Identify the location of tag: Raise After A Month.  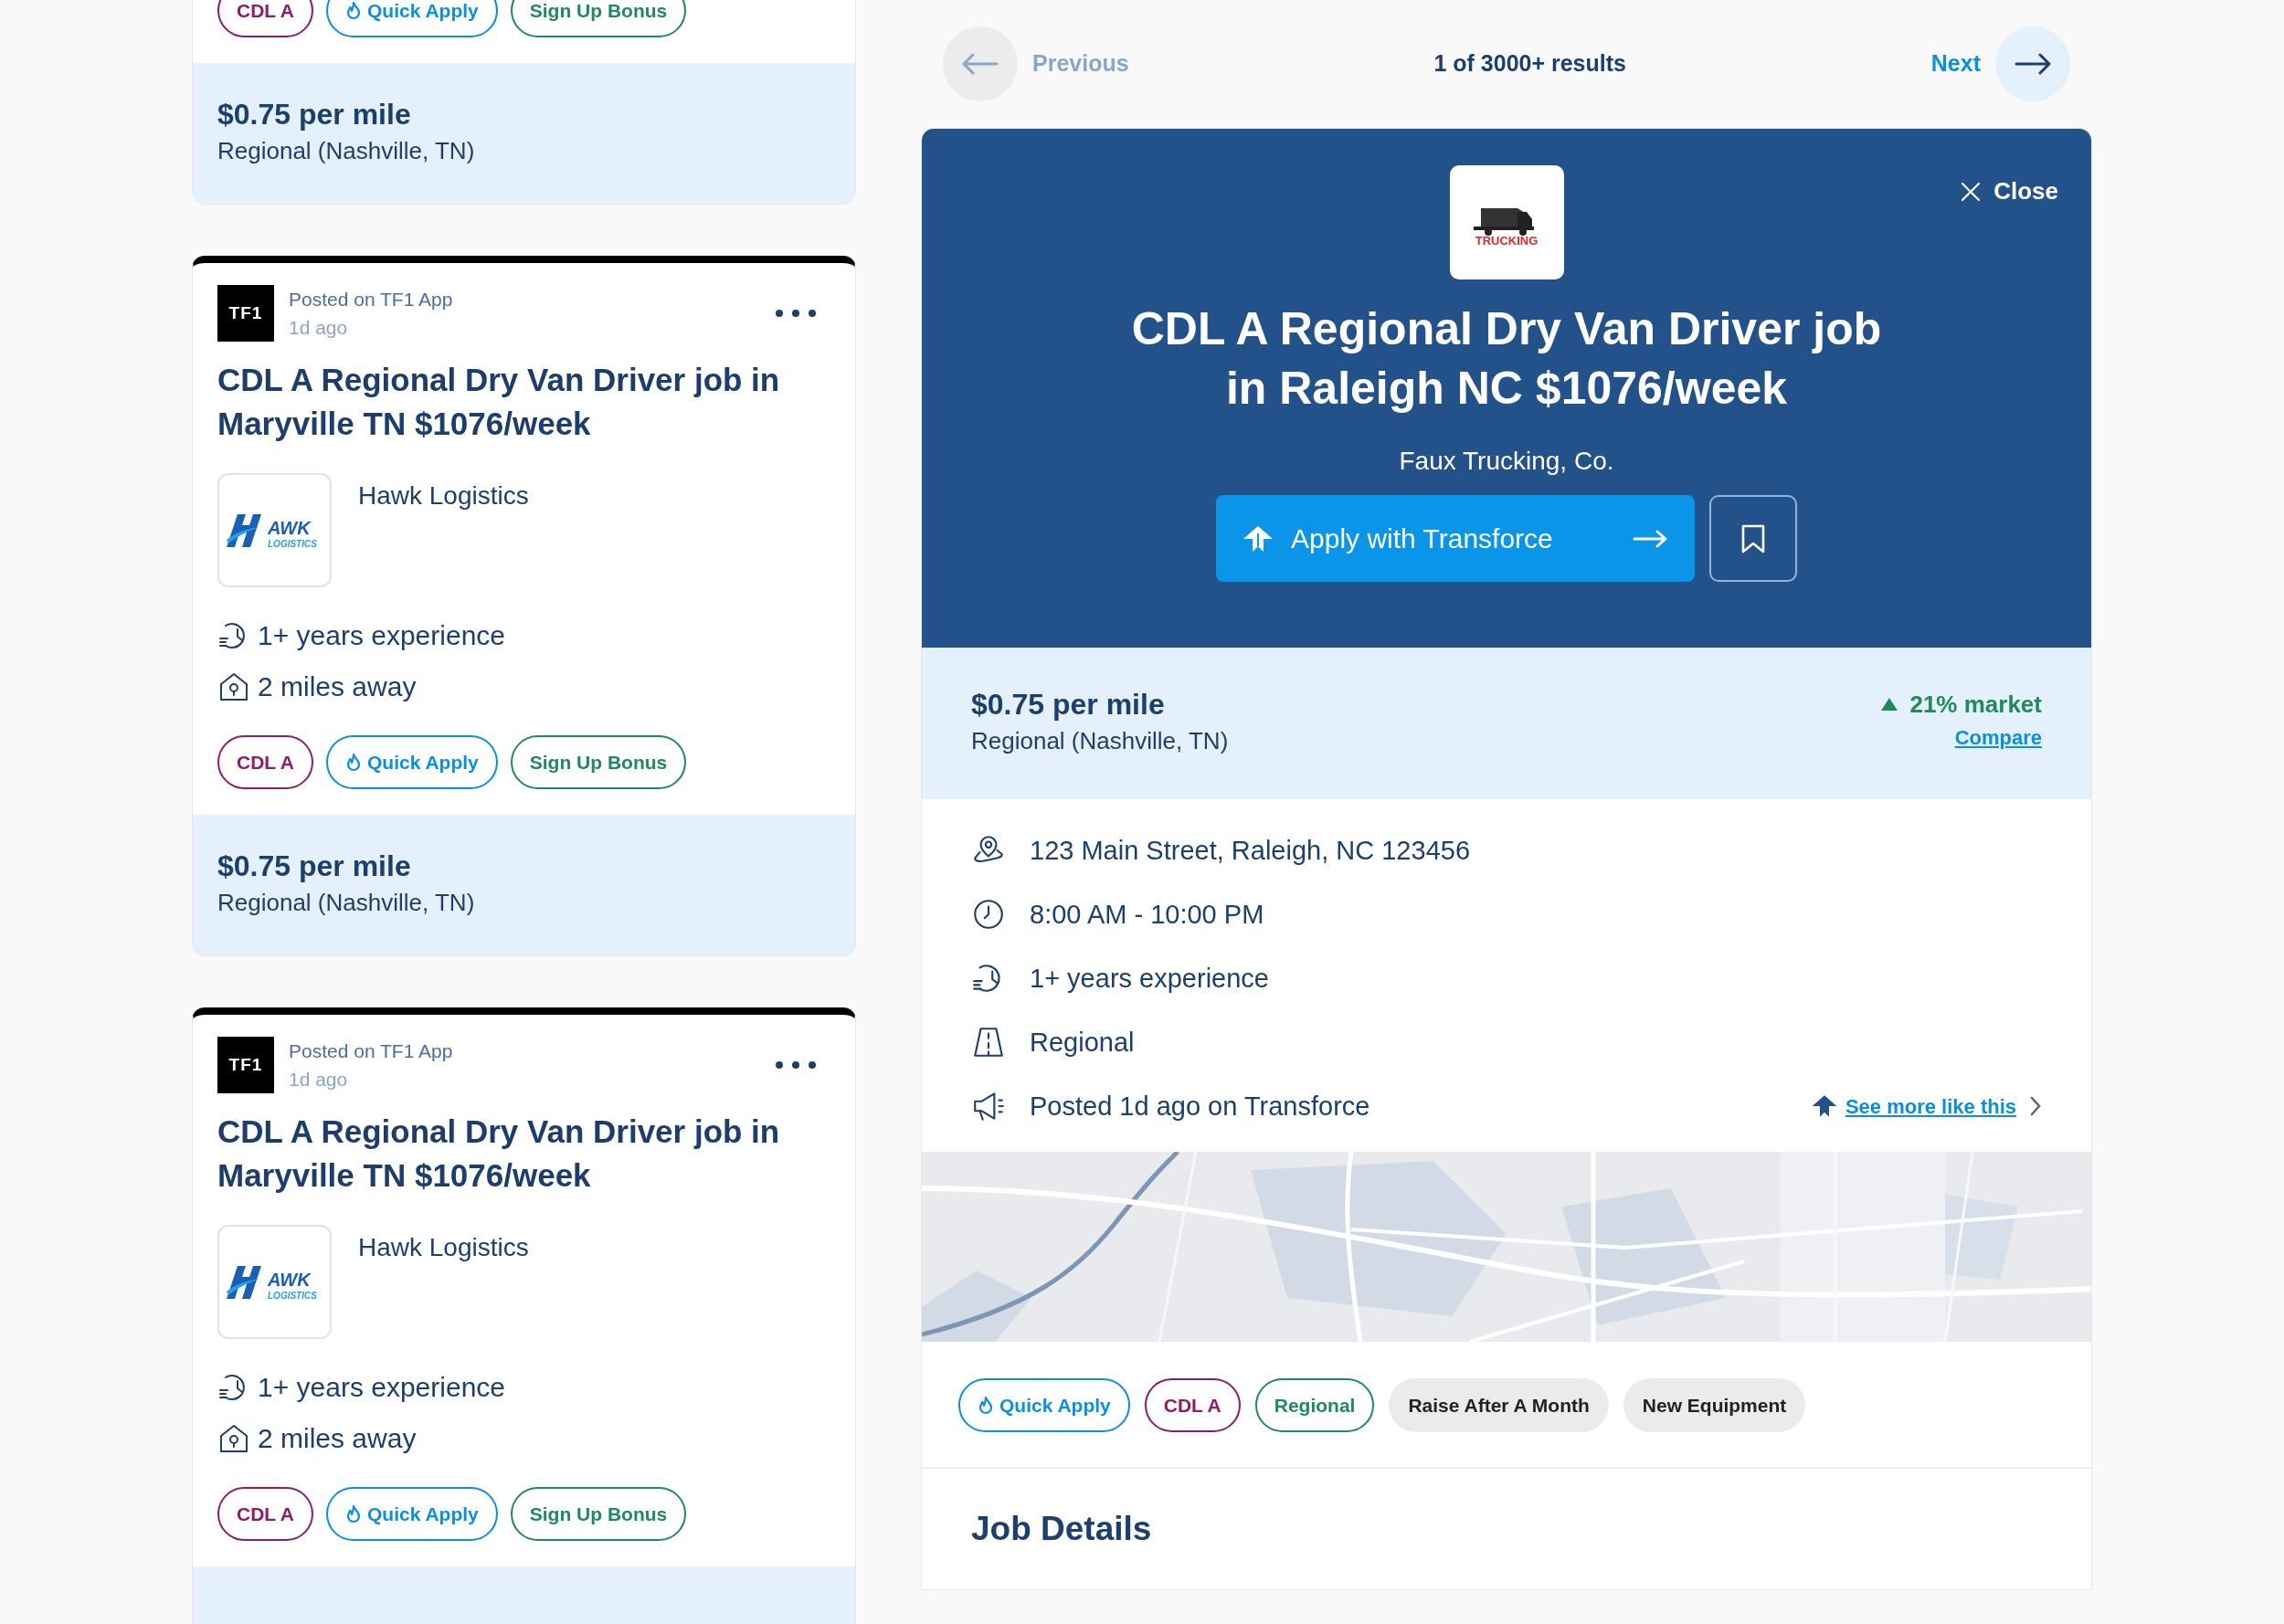
(1499, 1405).